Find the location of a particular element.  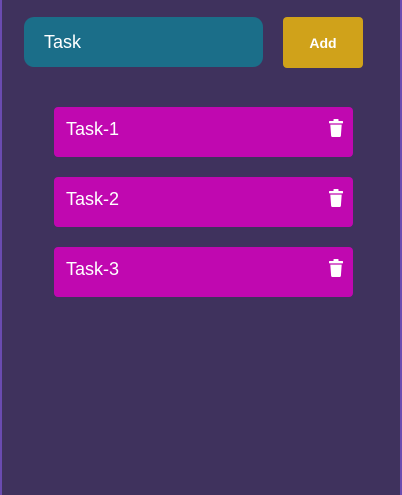

task-label: Task-1 is located at coordinates (93, 129).